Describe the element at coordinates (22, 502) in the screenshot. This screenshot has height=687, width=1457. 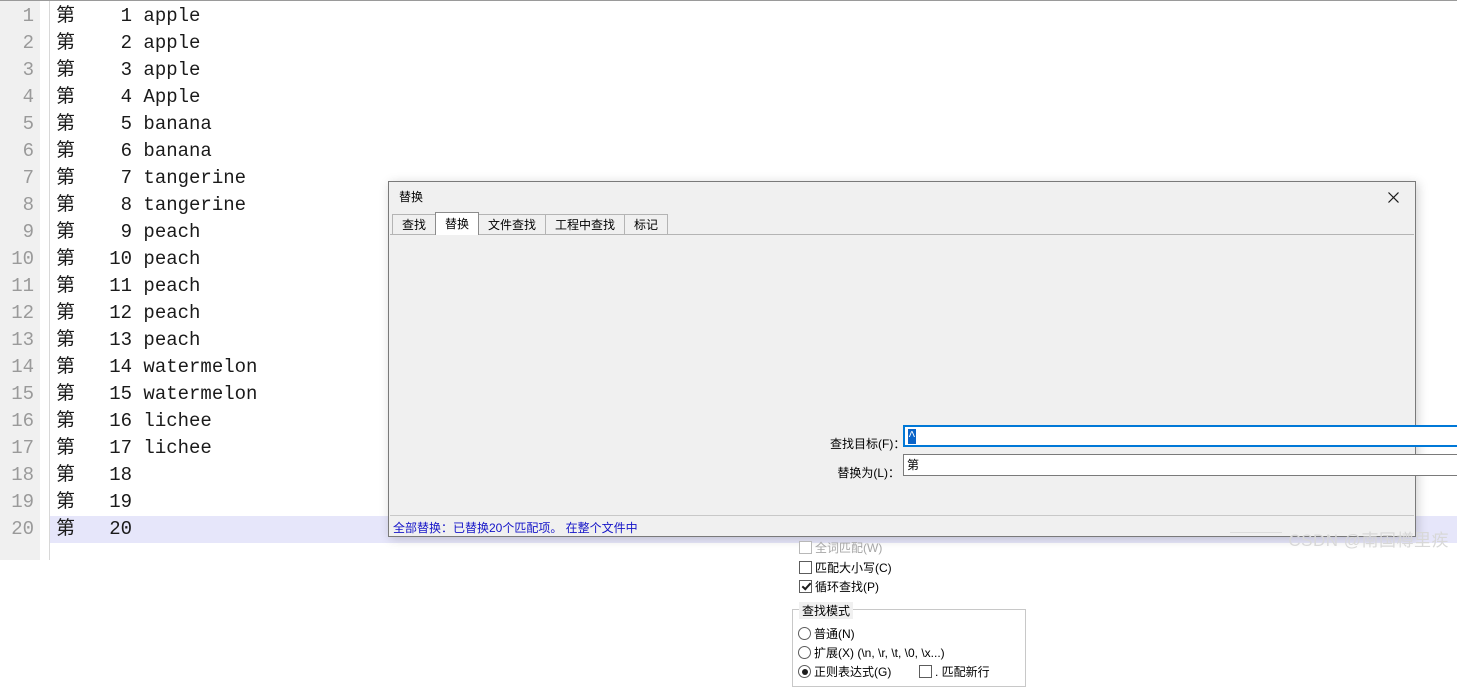
I see `line-number: 19` at that location.